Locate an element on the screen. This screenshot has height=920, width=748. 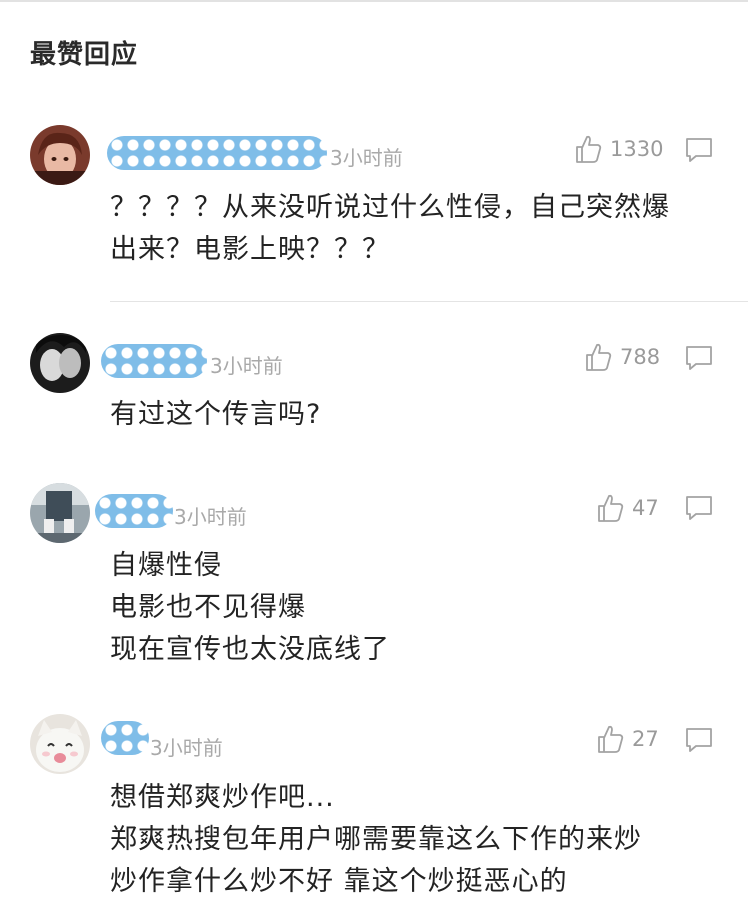
like-button: 1330 is located at coordinates (618, 149).